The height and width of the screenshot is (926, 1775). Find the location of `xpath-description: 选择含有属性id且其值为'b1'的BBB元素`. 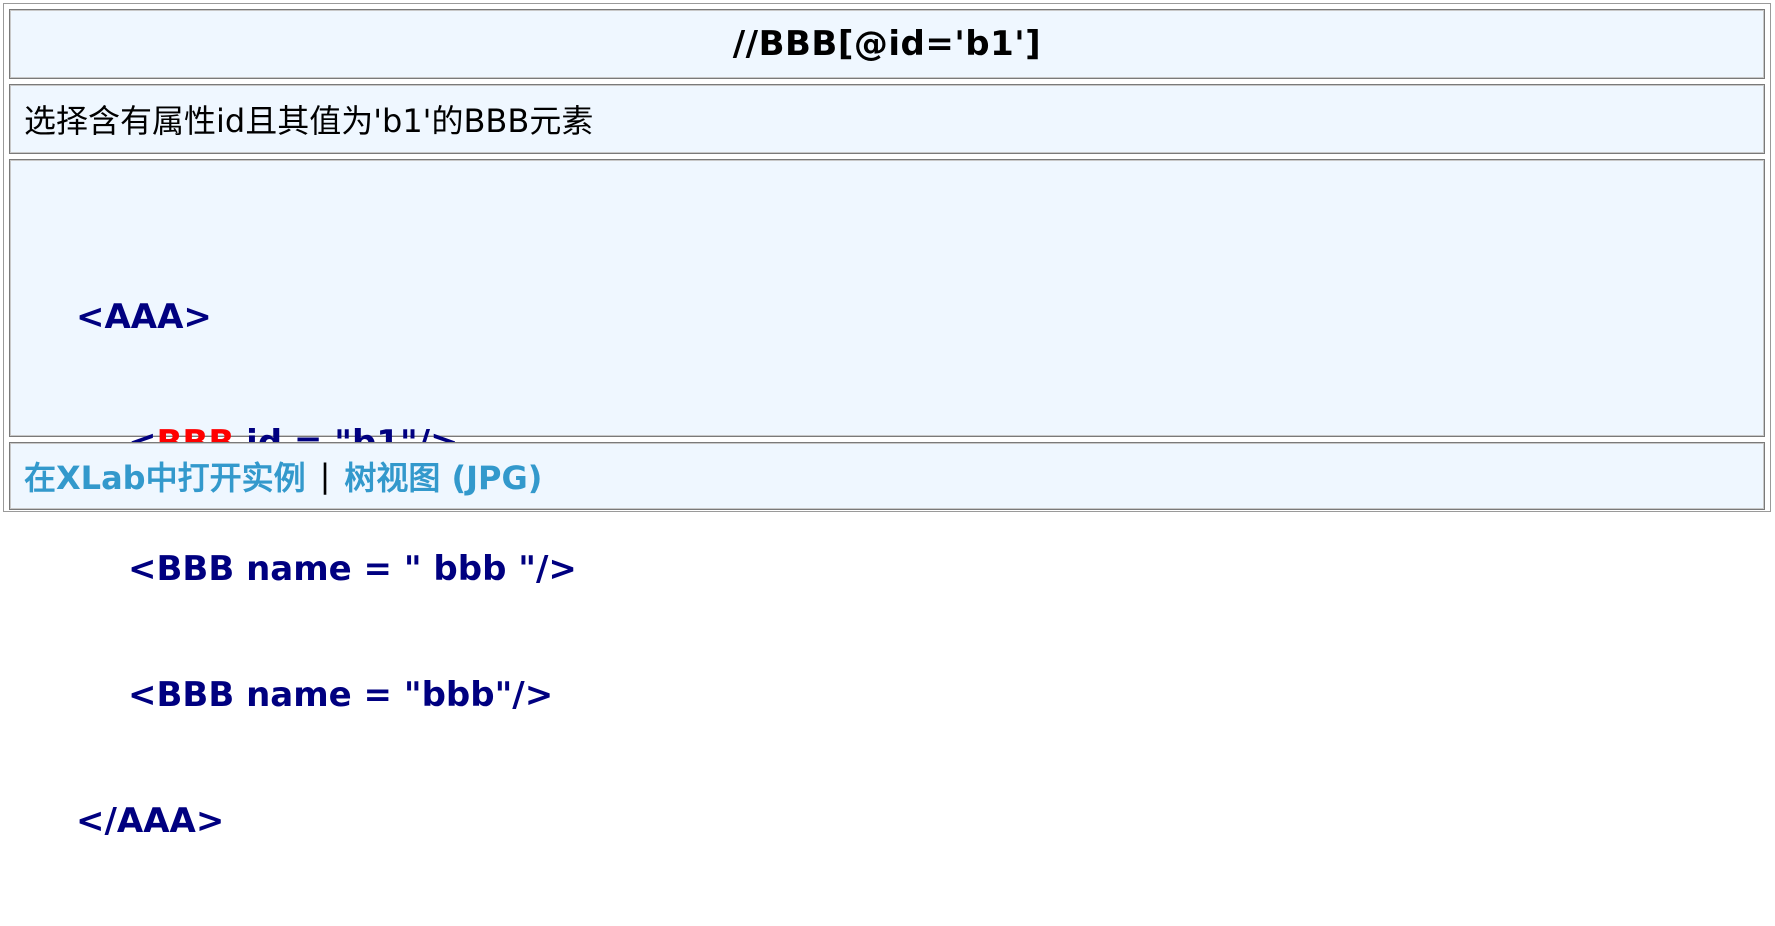

xpath-description: 选择含有属性id且其值为'b1'的BBB元素 is located at coordinates (309, 121).